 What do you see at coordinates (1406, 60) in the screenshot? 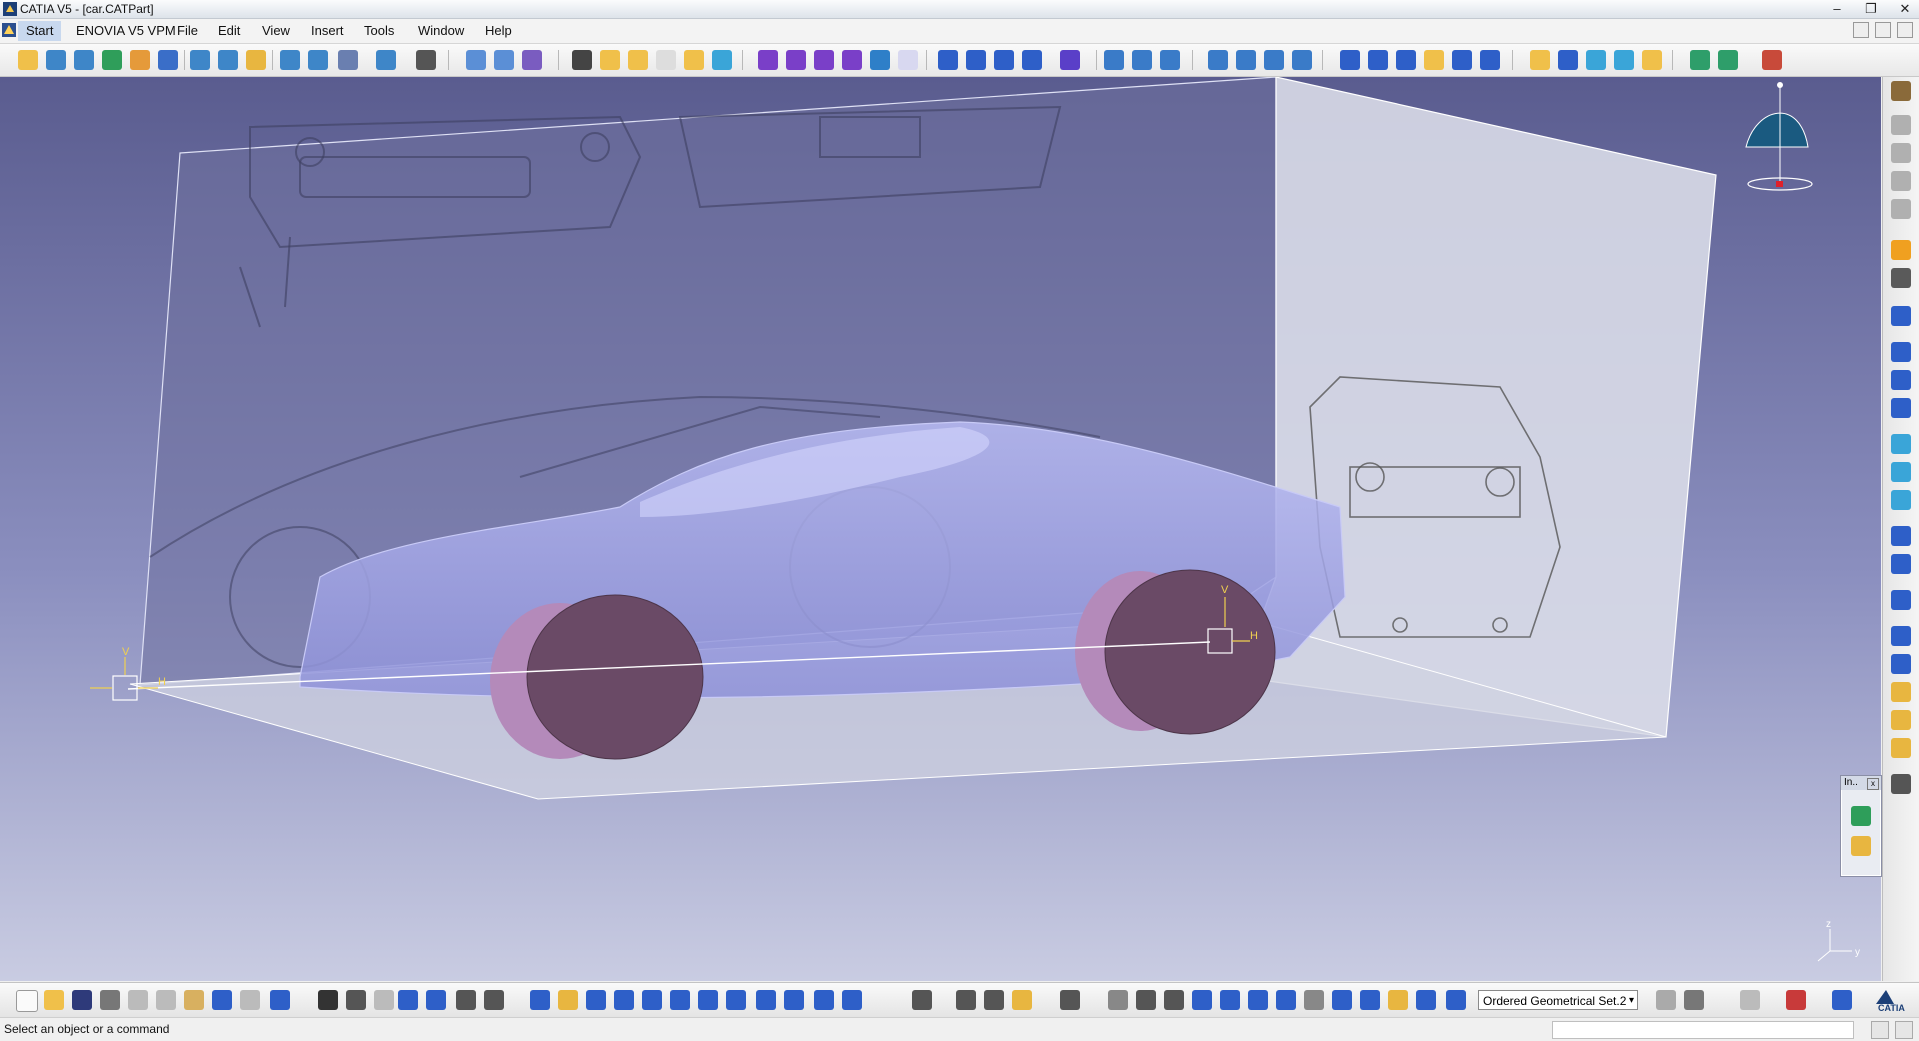
I see `intersection-icon` at bounding box center [1406, 60].